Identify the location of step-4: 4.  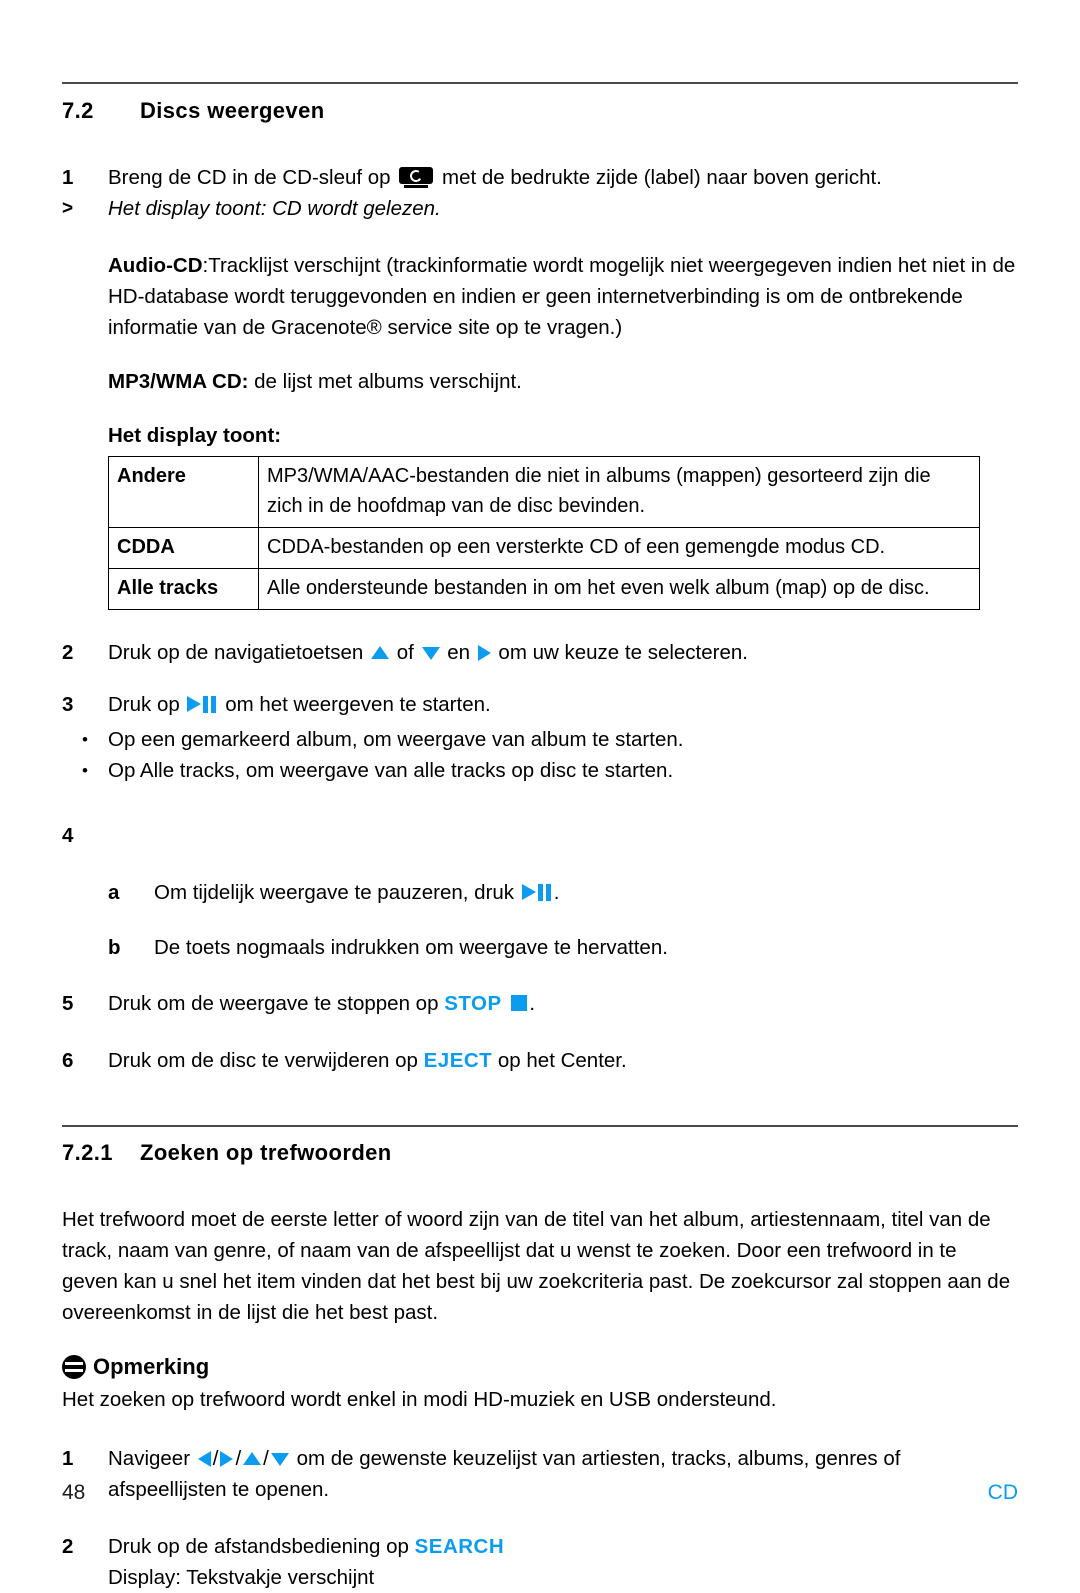
(540, 835).